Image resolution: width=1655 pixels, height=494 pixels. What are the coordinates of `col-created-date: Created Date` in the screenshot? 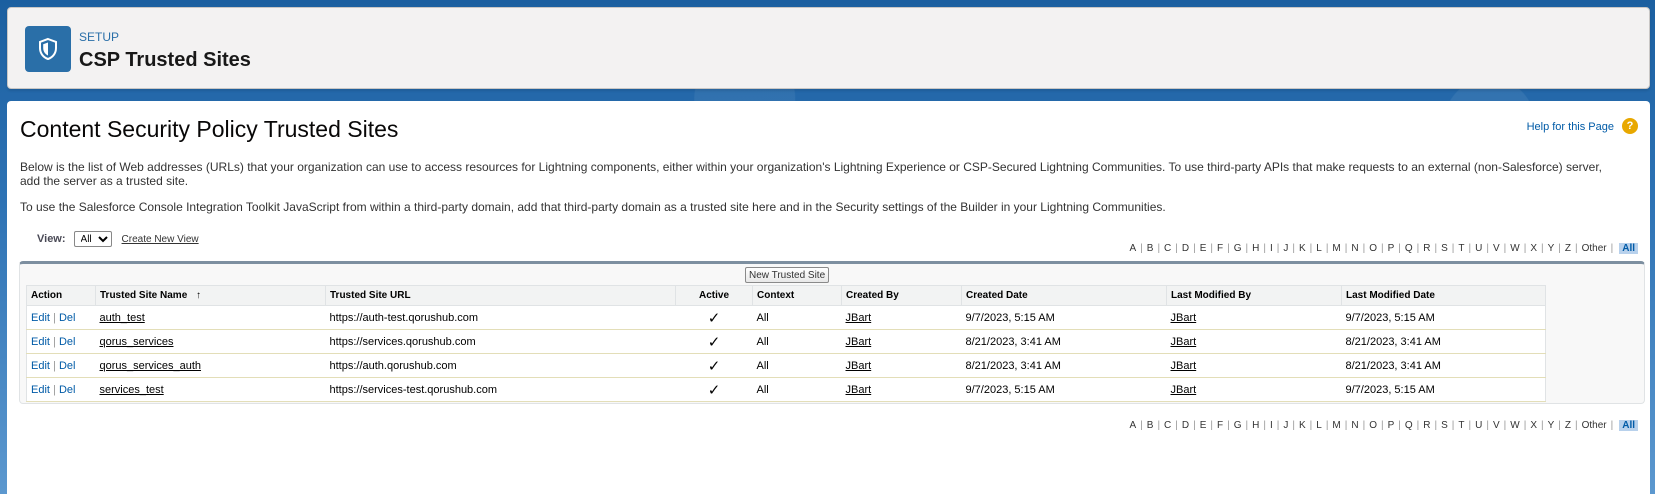 It's located at (1064, 295).